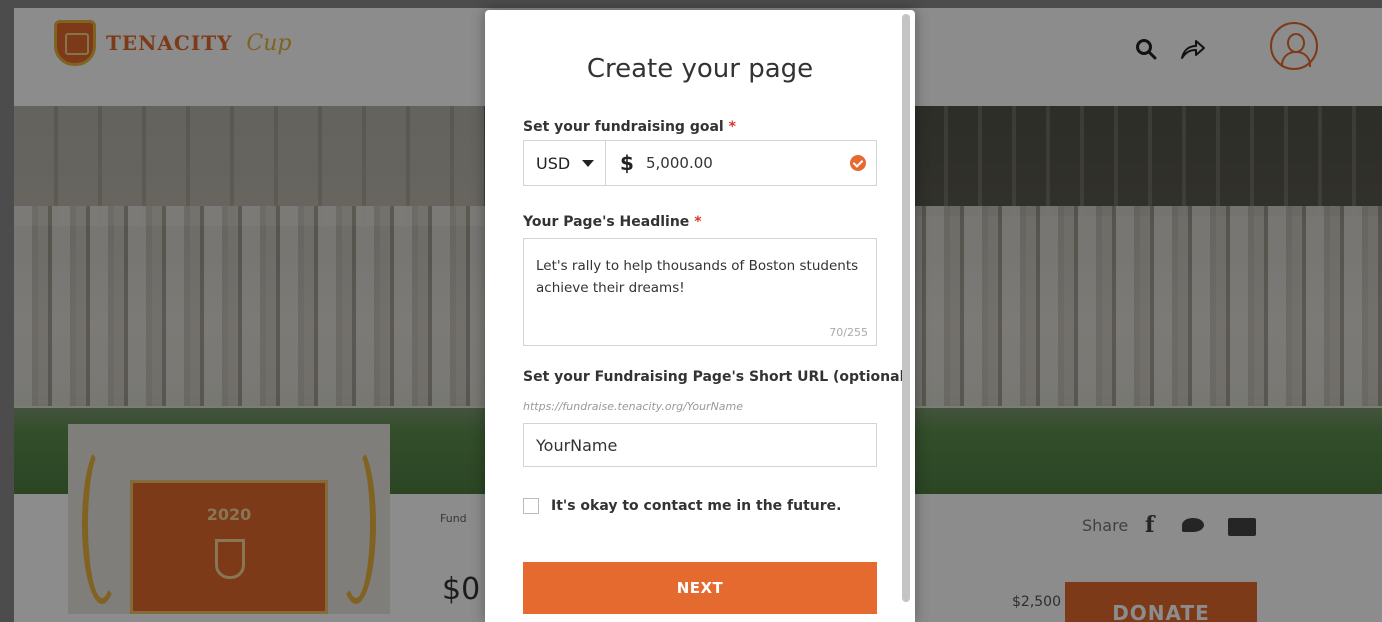 The height and width of the screenshot is (622, 1382). What do you see at coordinates (588, 163) in the screenshot?
I see `caret-down-icon` at bounding box center [588, 163].